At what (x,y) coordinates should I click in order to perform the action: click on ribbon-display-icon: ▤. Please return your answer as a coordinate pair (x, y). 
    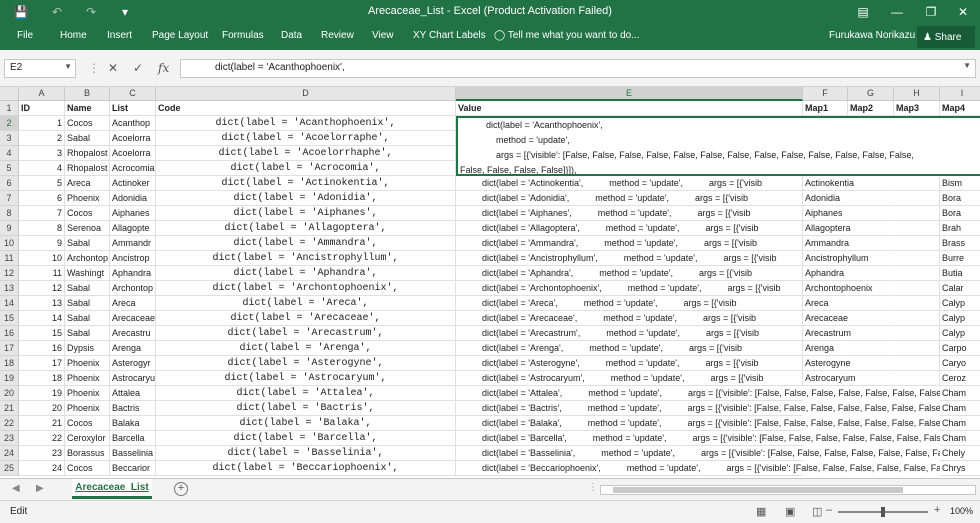
    Looking at the image, I should click on (863, 12).